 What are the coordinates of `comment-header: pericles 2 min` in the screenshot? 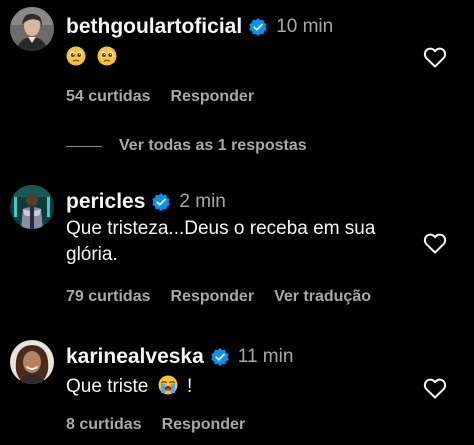 It's located at (146, 202).